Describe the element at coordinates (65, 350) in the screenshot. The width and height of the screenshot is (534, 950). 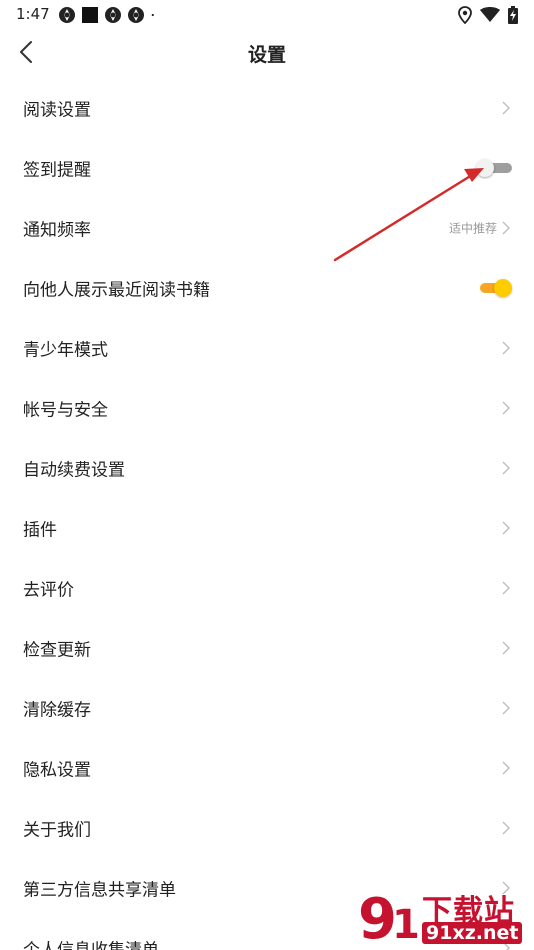
I see `settings-item-label: 青少年模式` at that location.